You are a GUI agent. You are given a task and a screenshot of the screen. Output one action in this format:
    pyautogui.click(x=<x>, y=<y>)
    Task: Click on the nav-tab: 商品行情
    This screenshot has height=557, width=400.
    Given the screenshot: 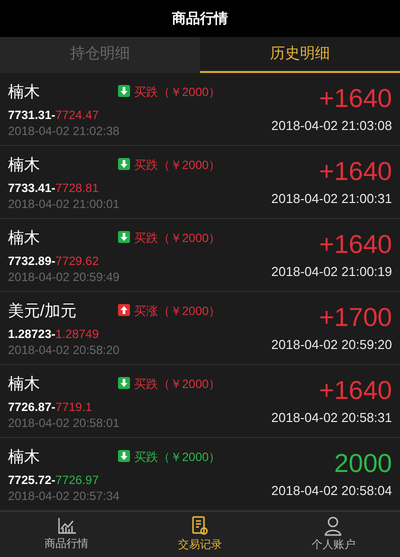 What is the action you would take?
    pyautogui.click(x=67, y=534)
    